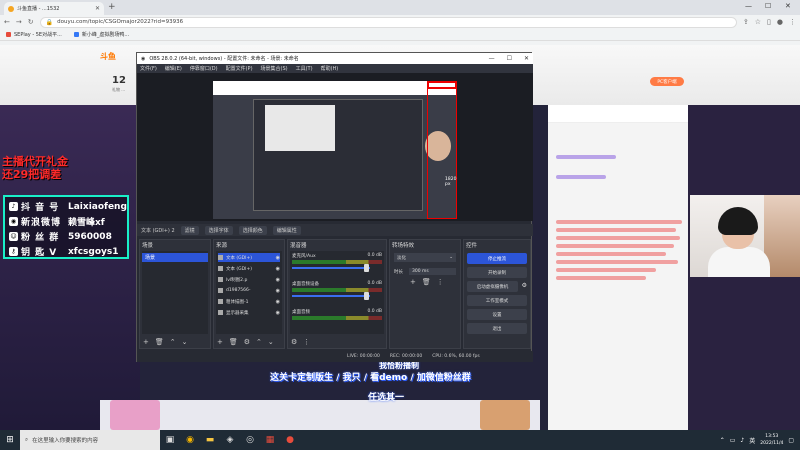  What do you see at coordinates (97, 8) in the screenshot?
I see `tab-close-icon: ✕` at bounding box center [97, 8].